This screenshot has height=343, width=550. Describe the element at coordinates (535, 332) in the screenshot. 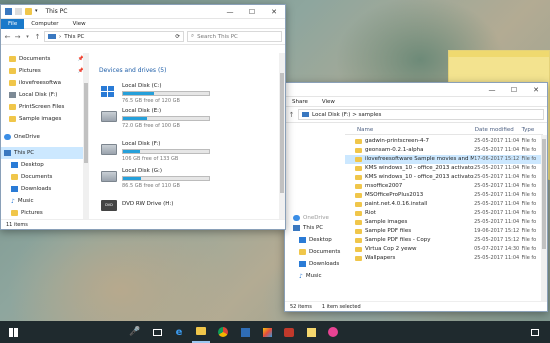

I see `notifications-button` at that location.